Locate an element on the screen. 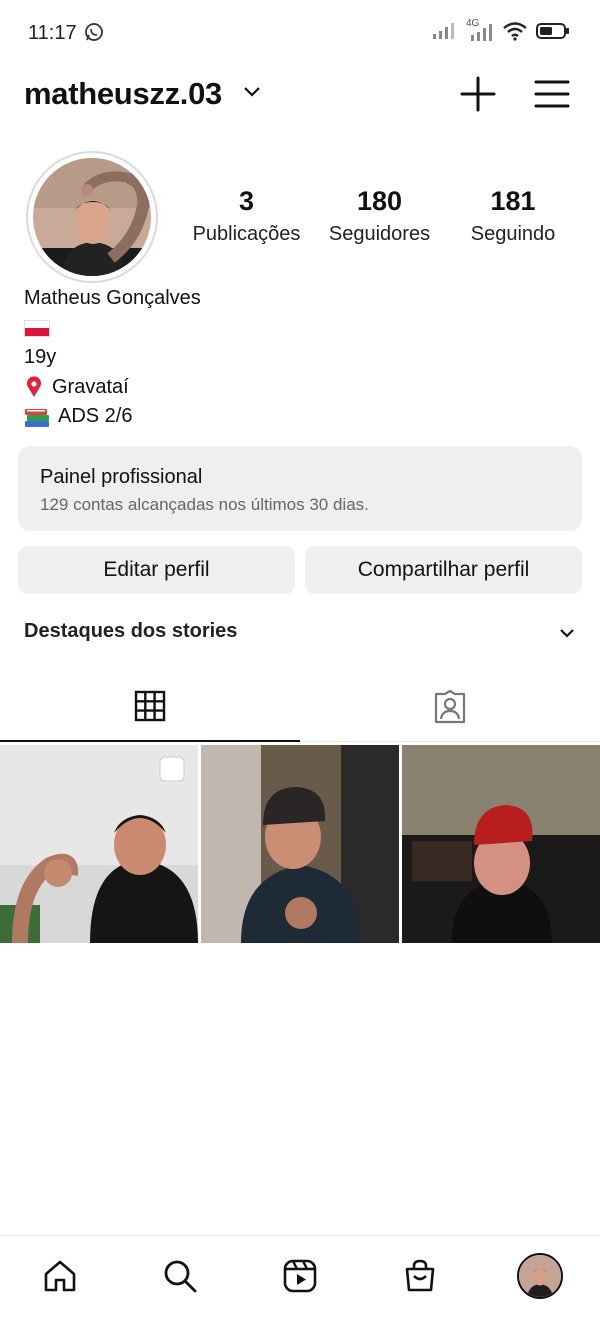  stat-followers: 180 Seguidores is located at coordinates (379, 216).